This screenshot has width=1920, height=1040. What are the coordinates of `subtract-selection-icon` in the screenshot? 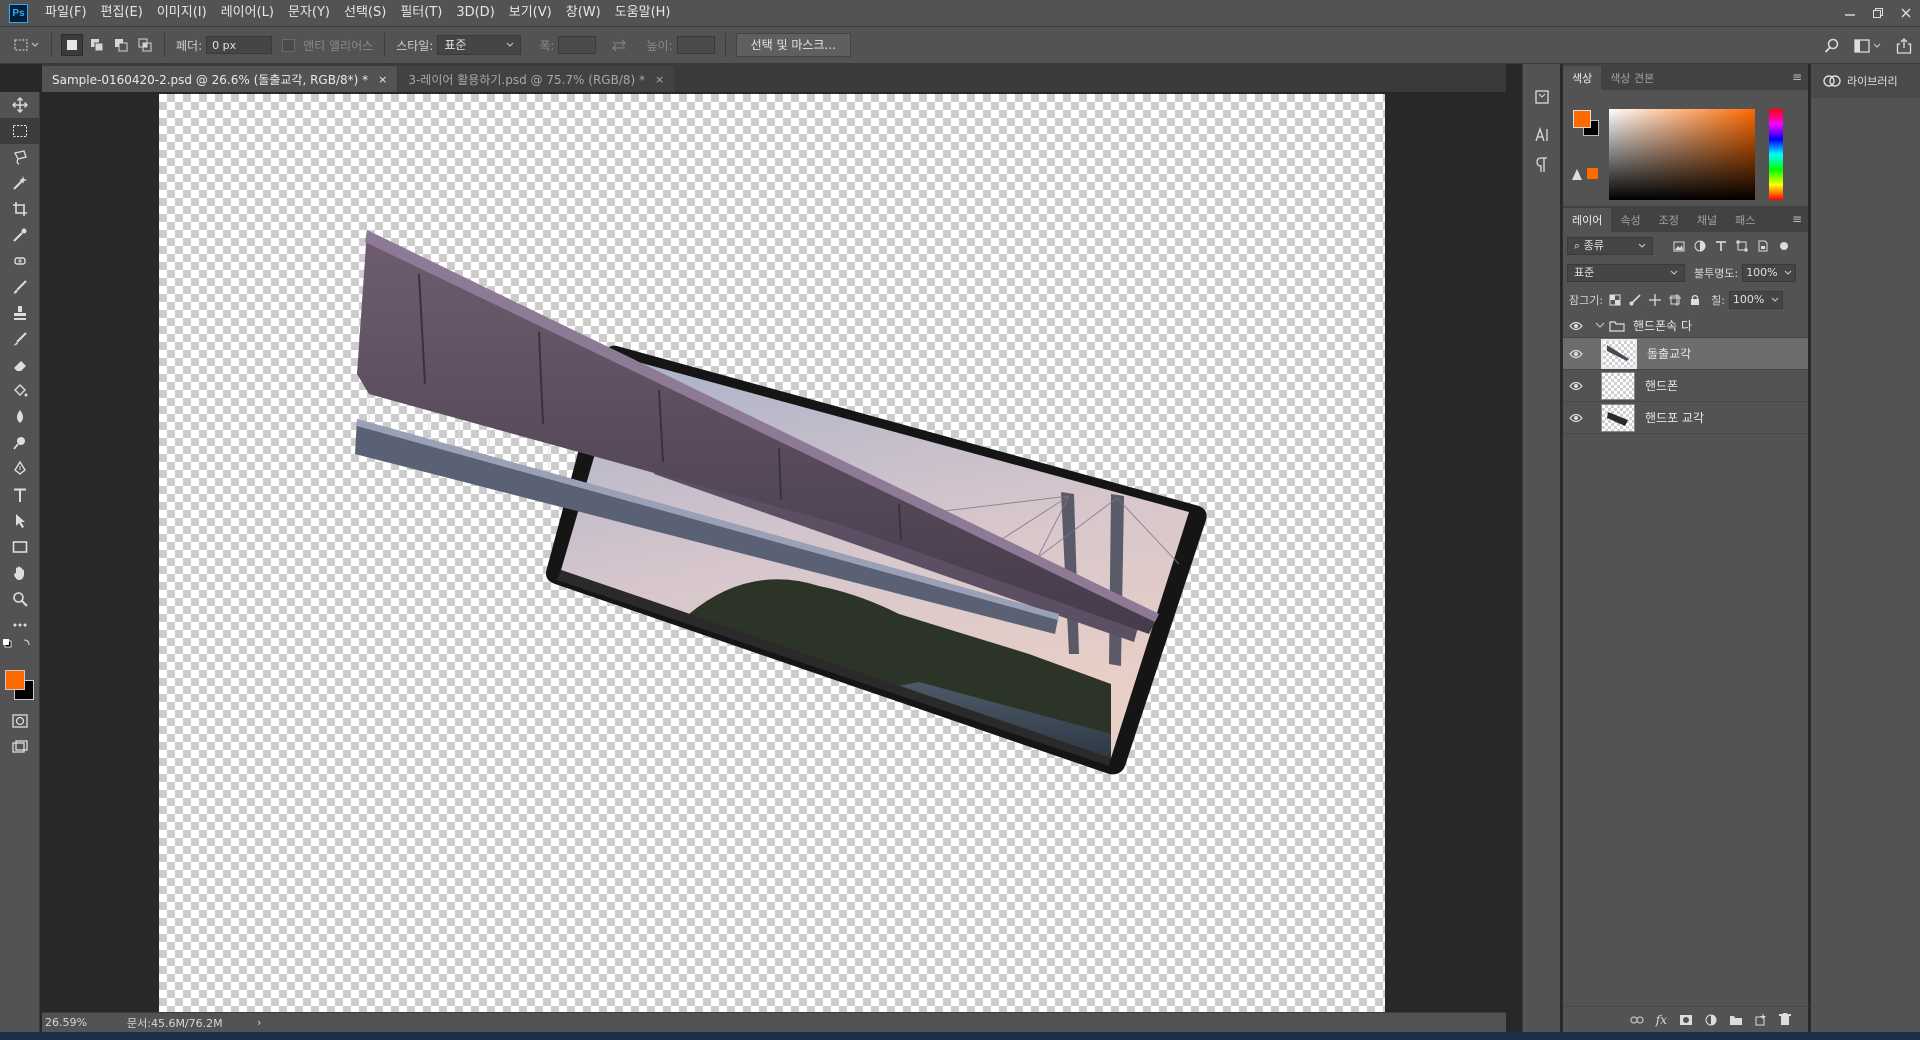 It's located at (121, 45).